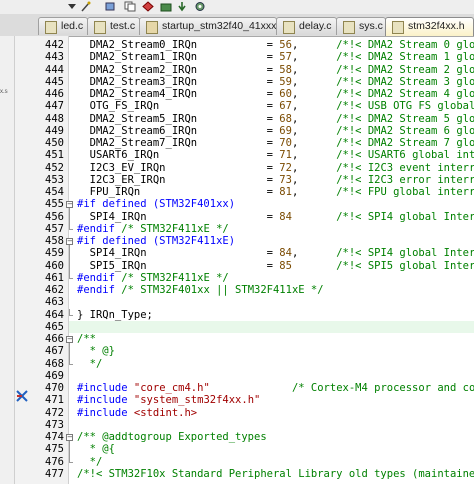 The image size is (474, 484). What do you see at coordinates (275, 351) in the screenshot?
I see `code-line: * @}` at bounding box center [275, 351].